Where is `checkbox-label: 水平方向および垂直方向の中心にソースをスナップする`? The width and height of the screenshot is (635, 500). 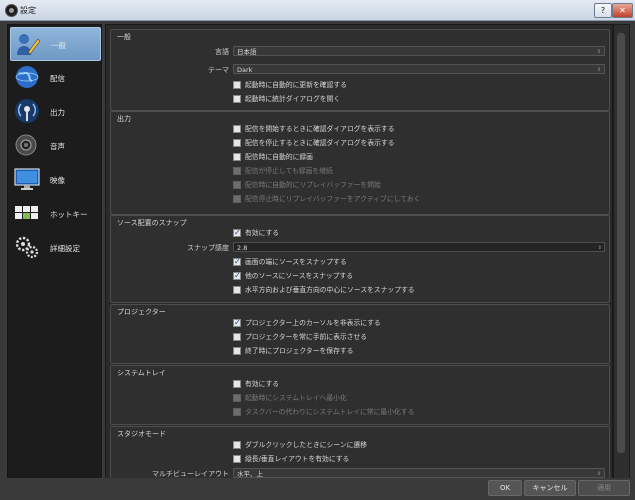 checkbox-label: 水平方向および垂直方向の中心にソースをスナップする is located at coordinates (330, 290).